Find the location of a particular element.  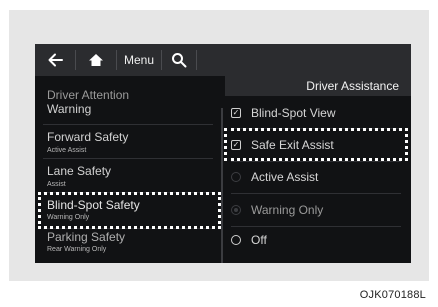

option-label: Blind-Spot View is located at coordinates (293, 113).